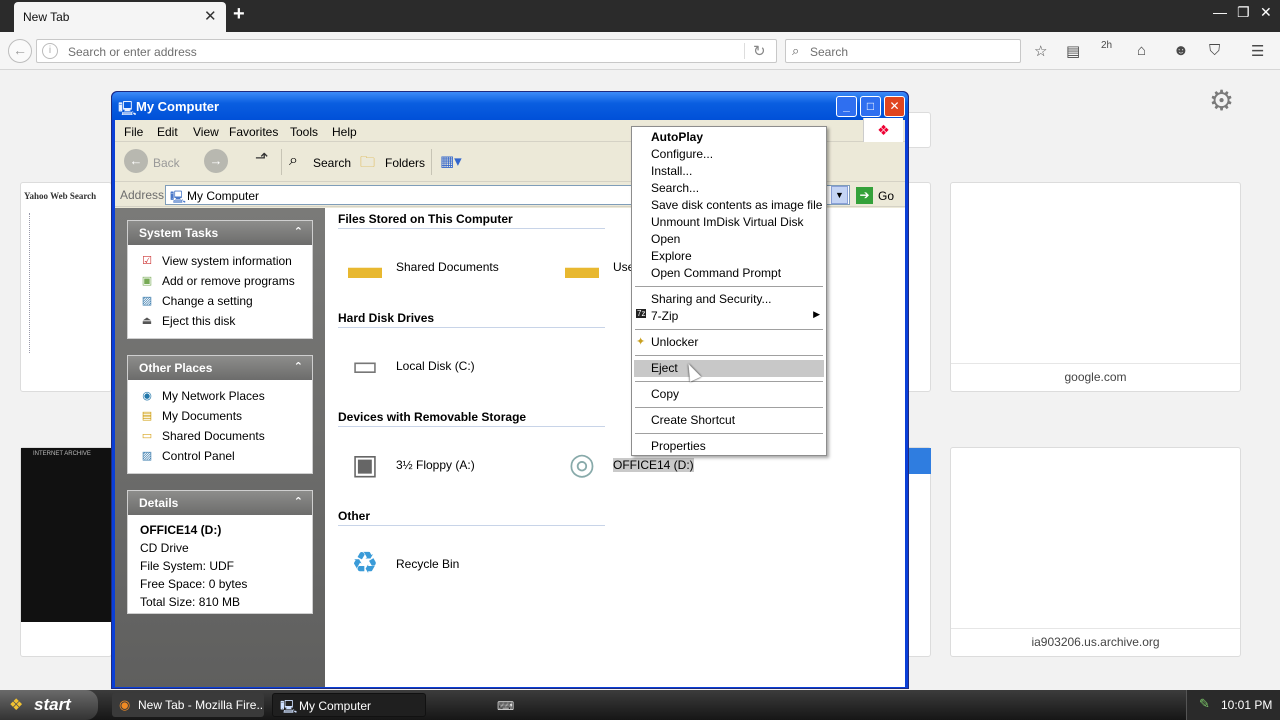  I want to click on place-shared-documents: ▭ Shared Documents, so click(220, 436).